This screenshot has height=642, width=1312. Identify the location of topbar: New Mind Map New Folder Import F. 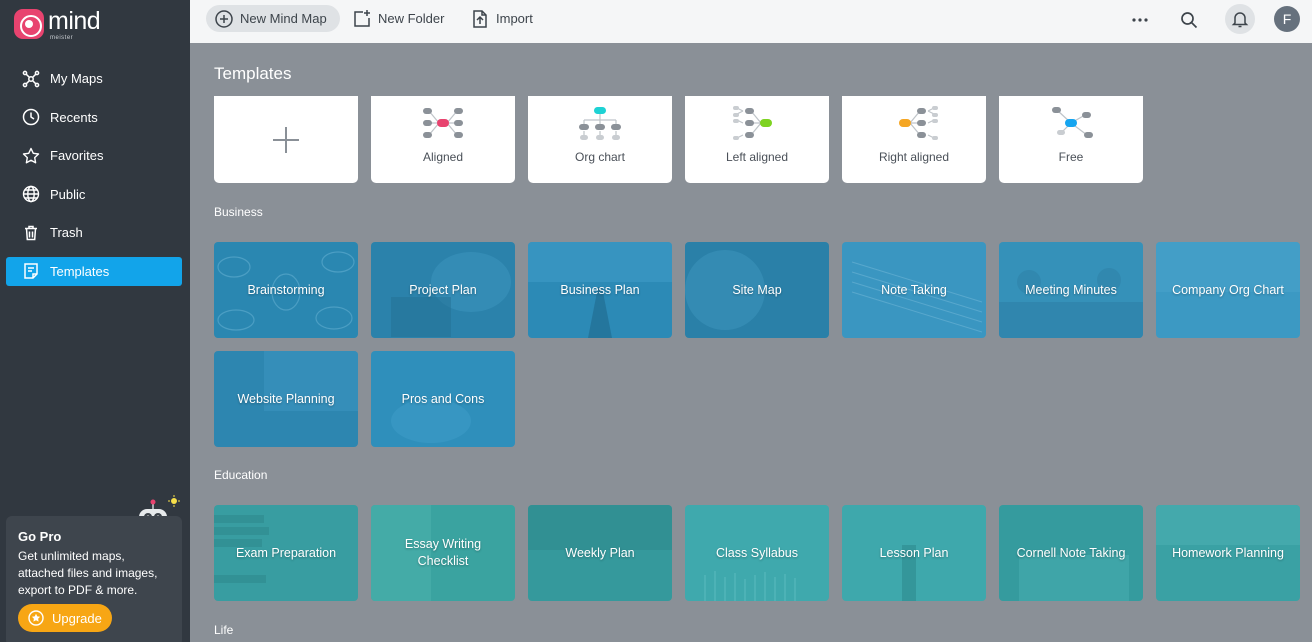
(751, 21).